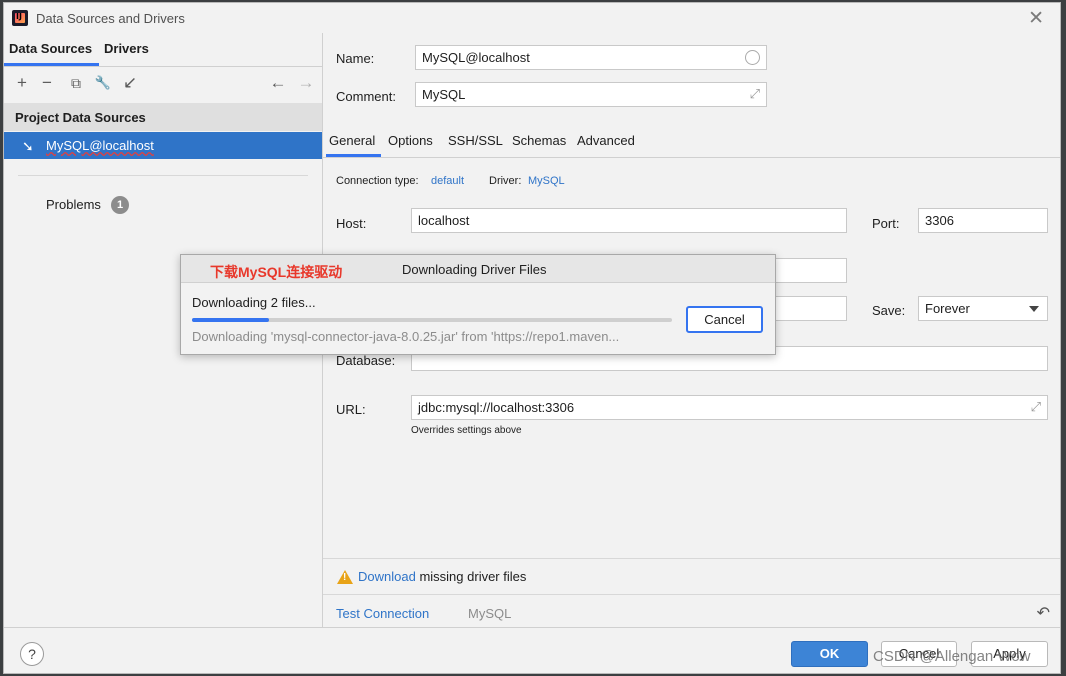 The height and width of the screenshot is (676, 1066). Describe the element at coordinates (473, 576) in the screenshot. I see `warning-text: missing driver files` at that location.